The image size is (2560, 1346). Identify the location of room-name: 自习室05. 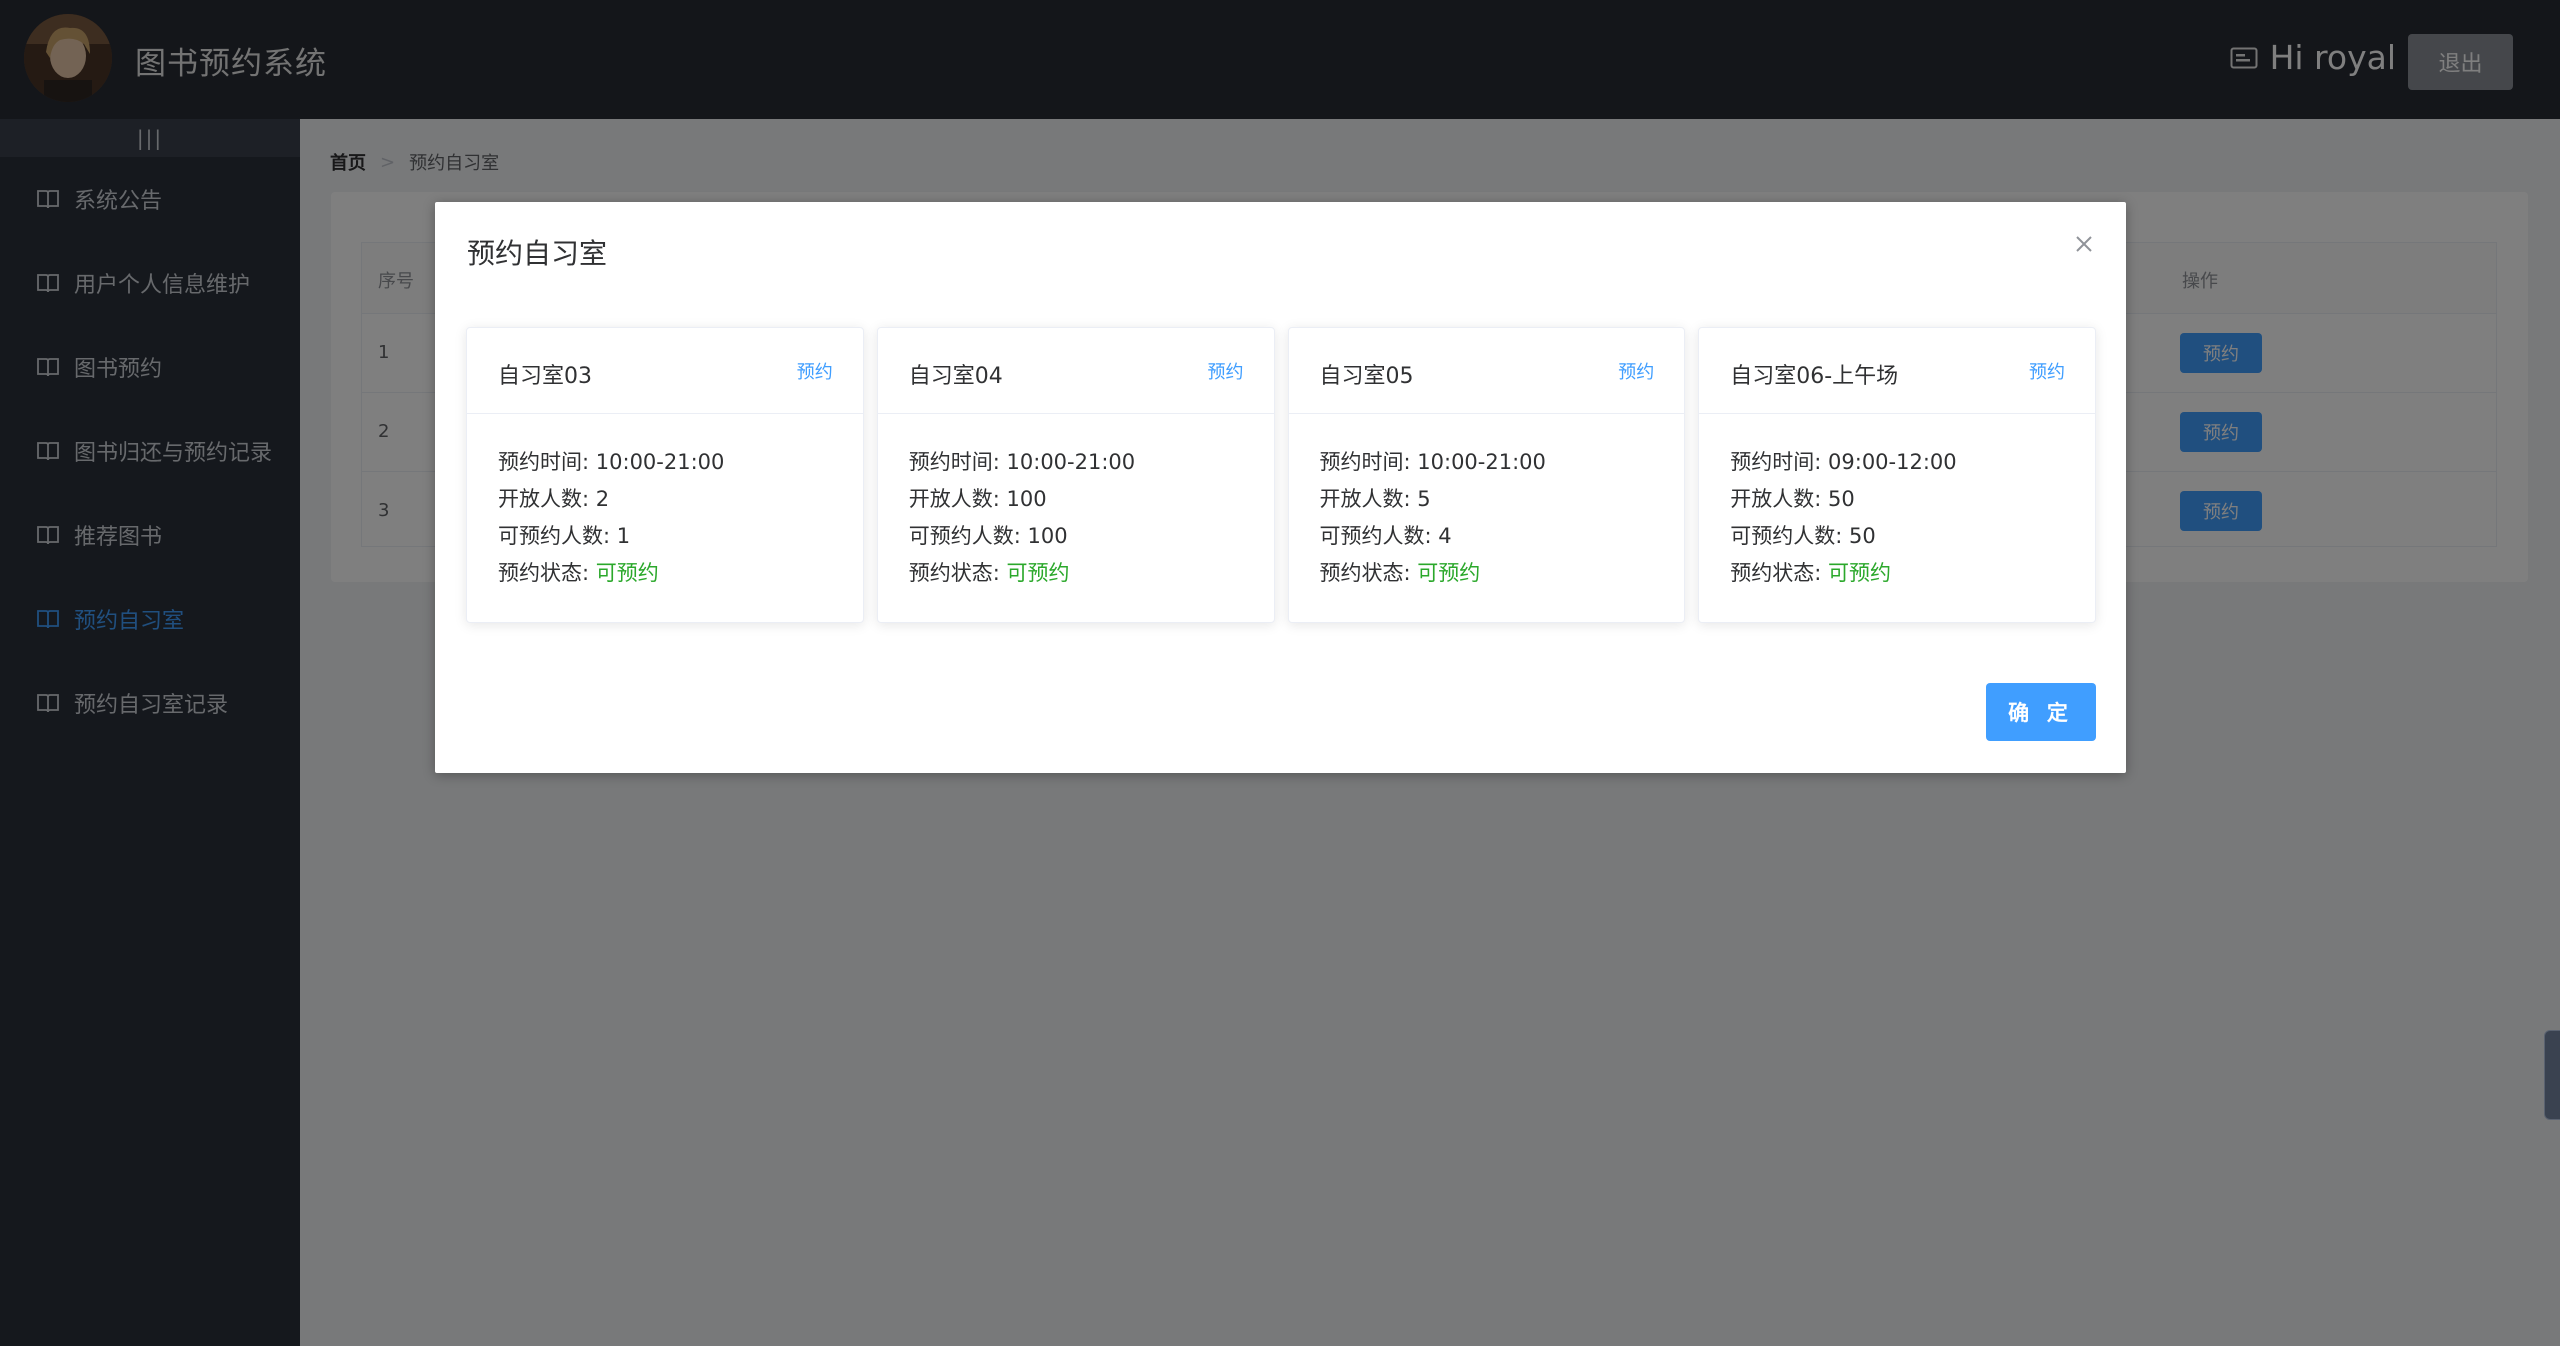
(1366, 376).